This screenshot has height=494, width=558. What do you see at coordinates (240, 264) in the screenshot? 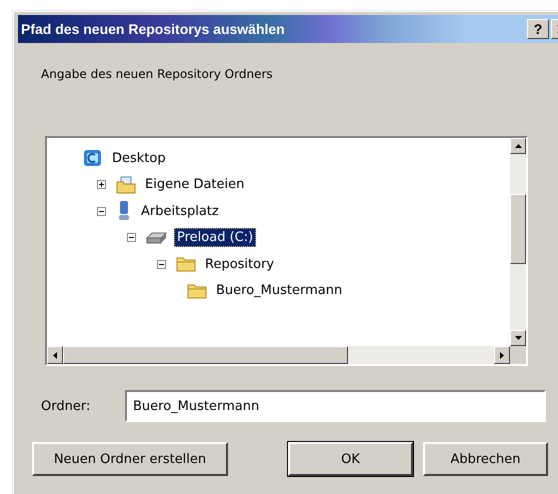
I see `tree-item: Repository` at bounding box center [240, 264].